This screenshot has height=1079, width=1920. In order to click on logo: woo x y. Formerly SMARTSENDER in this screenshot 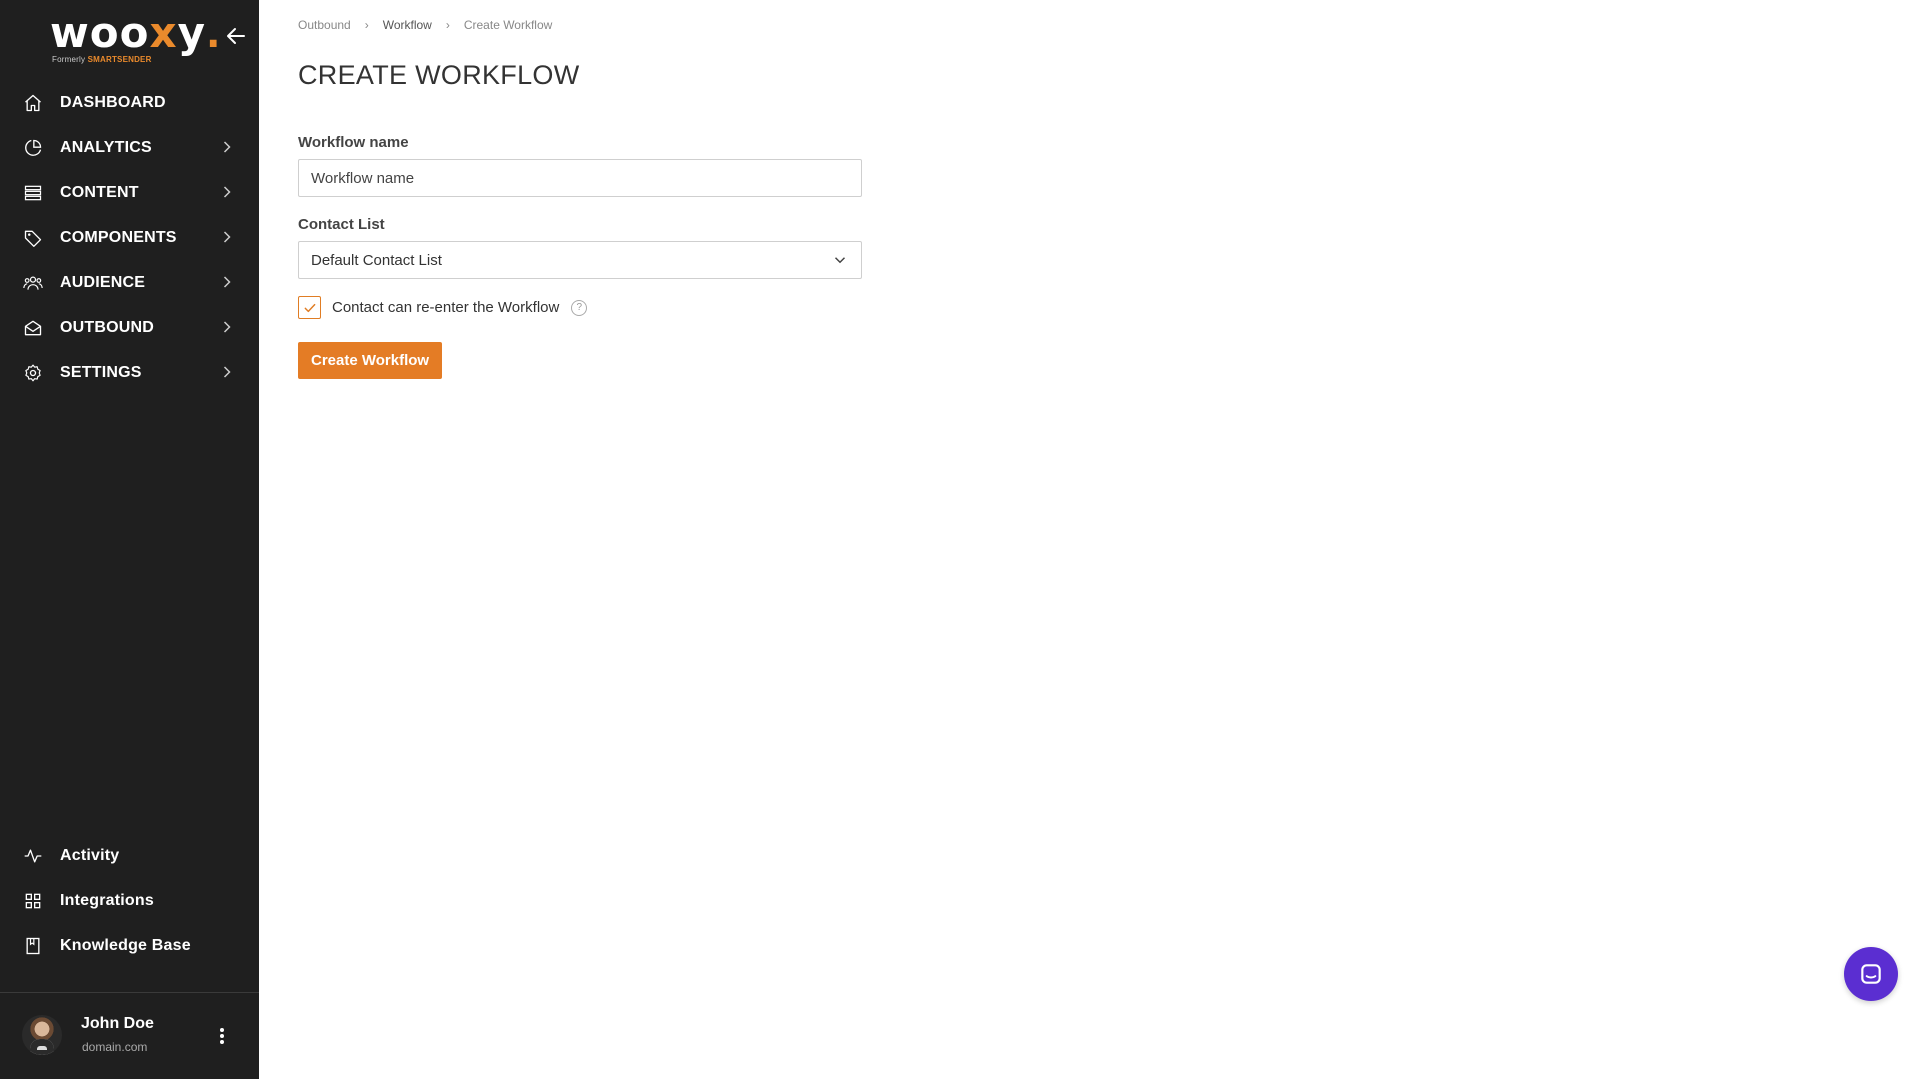, I will do `click(135, 36)`.